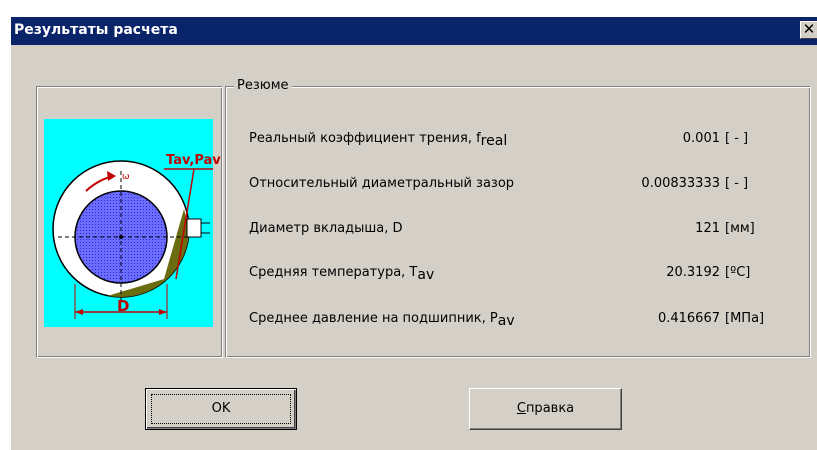 The width and height of the screenshot is (817, 450). What do you see at coordinates (414, 31) in the screenshot?
I see `title-bar: Результаты расчета ✕` at bounding box center [414, 31].